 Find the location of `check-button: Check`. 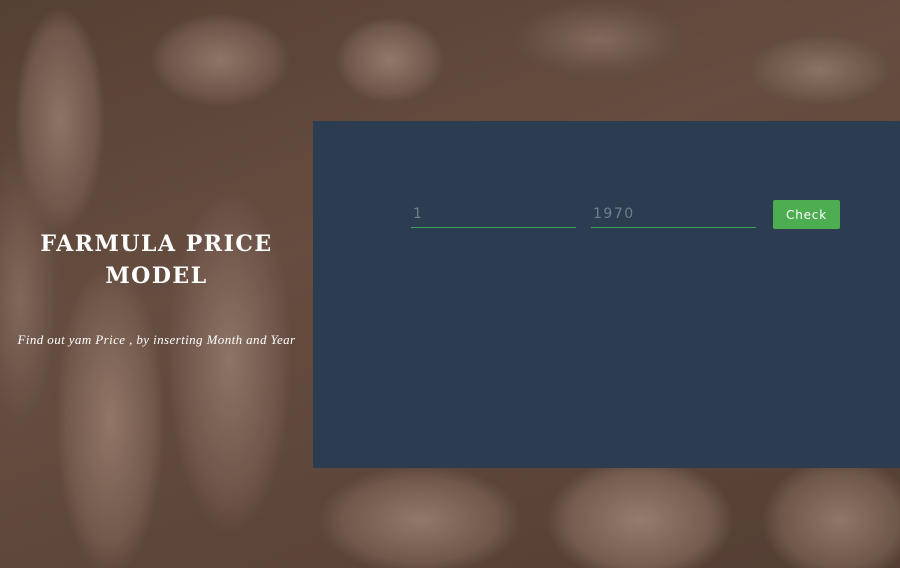

check-button: Check is located at coordinates (806, 214).